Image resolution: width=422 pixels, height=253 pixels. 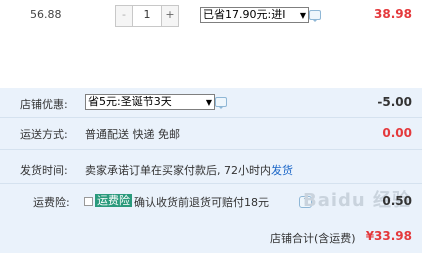 What do you see at coordinates (130, 101) in the screenshot?
I see `promo-select-value: 省5元:圣诞节3天` at bounding box center [130, 101].